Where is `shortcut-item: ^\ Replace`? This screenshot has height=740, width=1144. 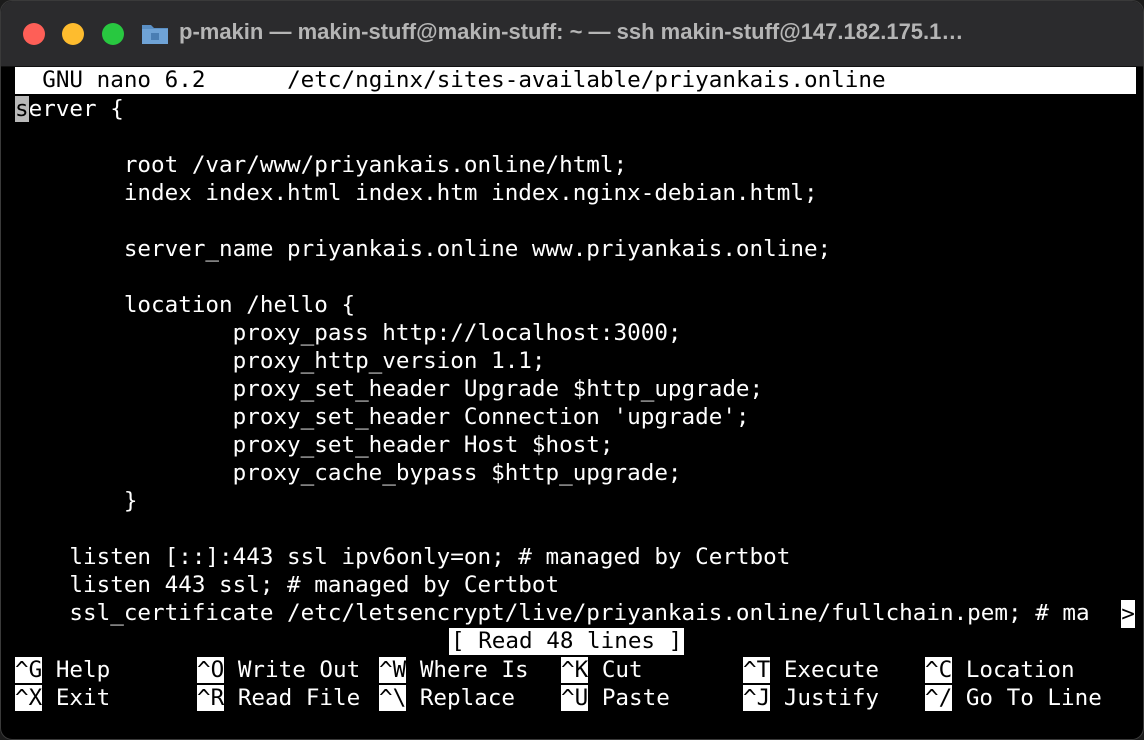
shortcut-item: ^\ Replace is located at coordinates (447, 698).